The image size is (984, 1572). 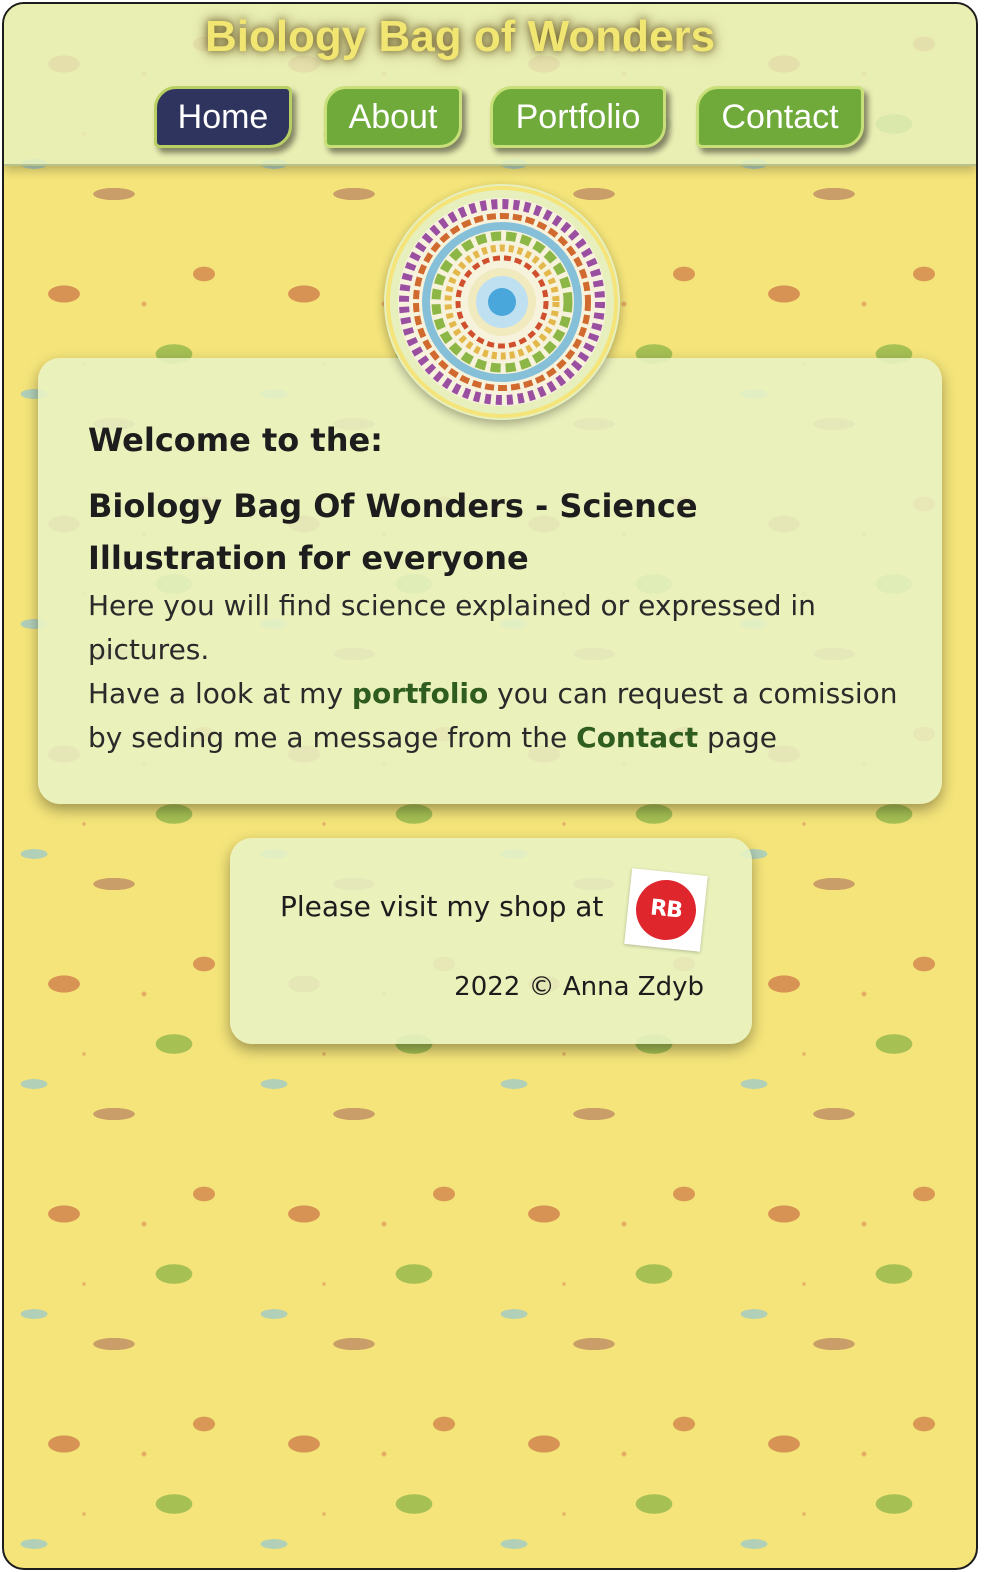 I want to click on p2-text-end: page, so click(x=737, y=737).